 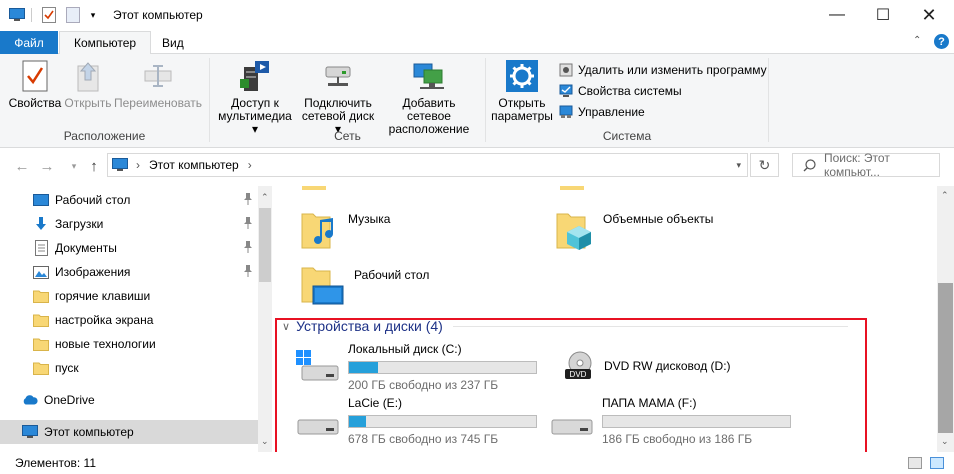 I want to click on tab-computer: Компьютер, so click(x=105, y=43).